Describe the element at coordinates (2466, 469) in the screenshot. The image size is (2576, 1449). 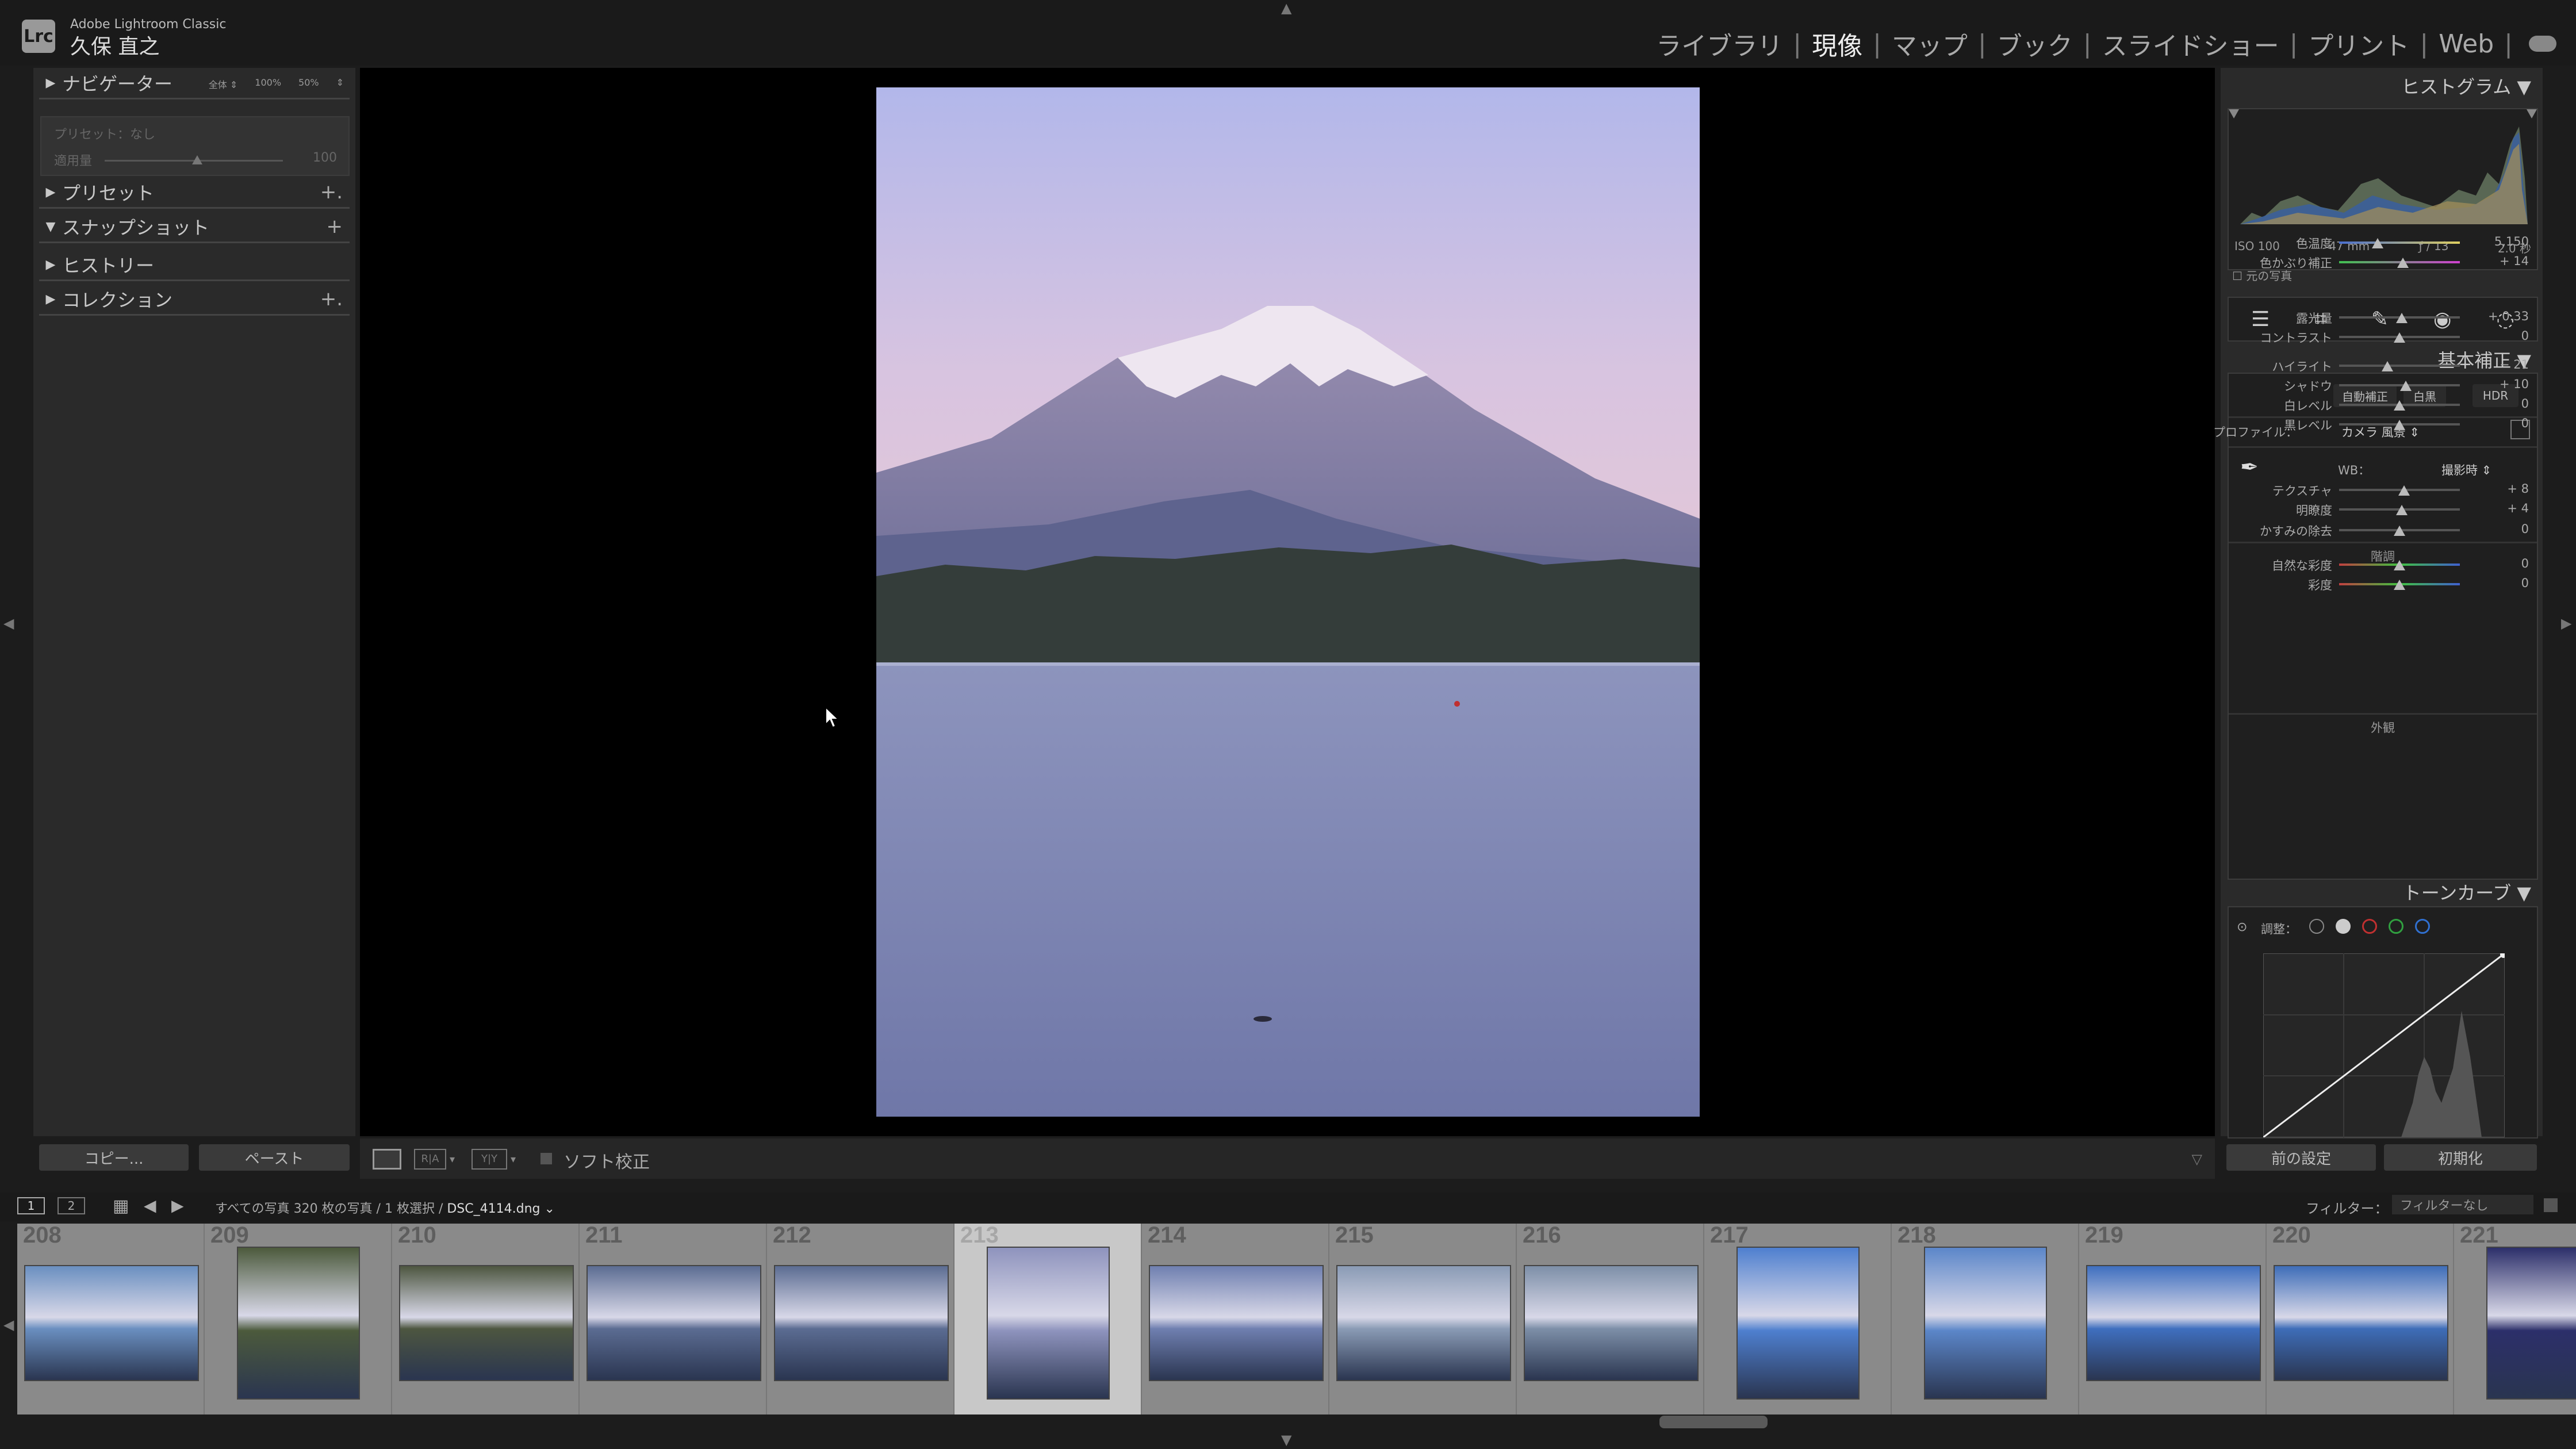
I see `wb-dropdown: 撮影時 ⇕` at that location.